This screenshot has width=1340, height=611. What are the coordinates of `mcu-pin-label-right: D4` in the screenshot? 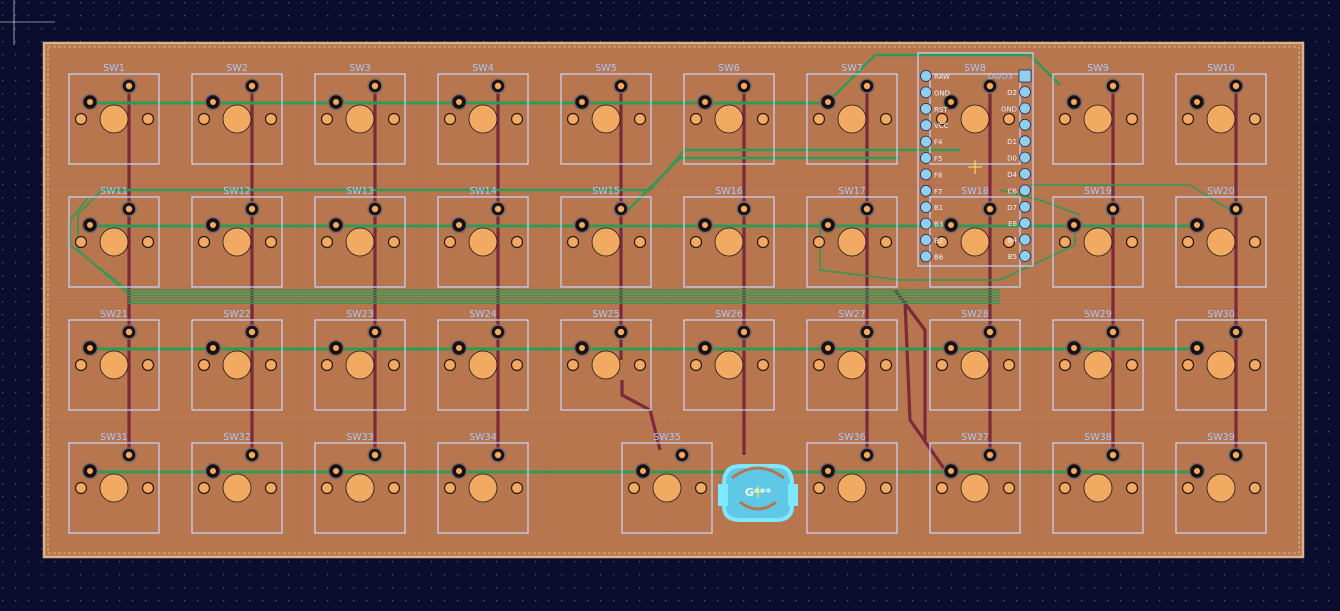 It's located at (1012, 175).